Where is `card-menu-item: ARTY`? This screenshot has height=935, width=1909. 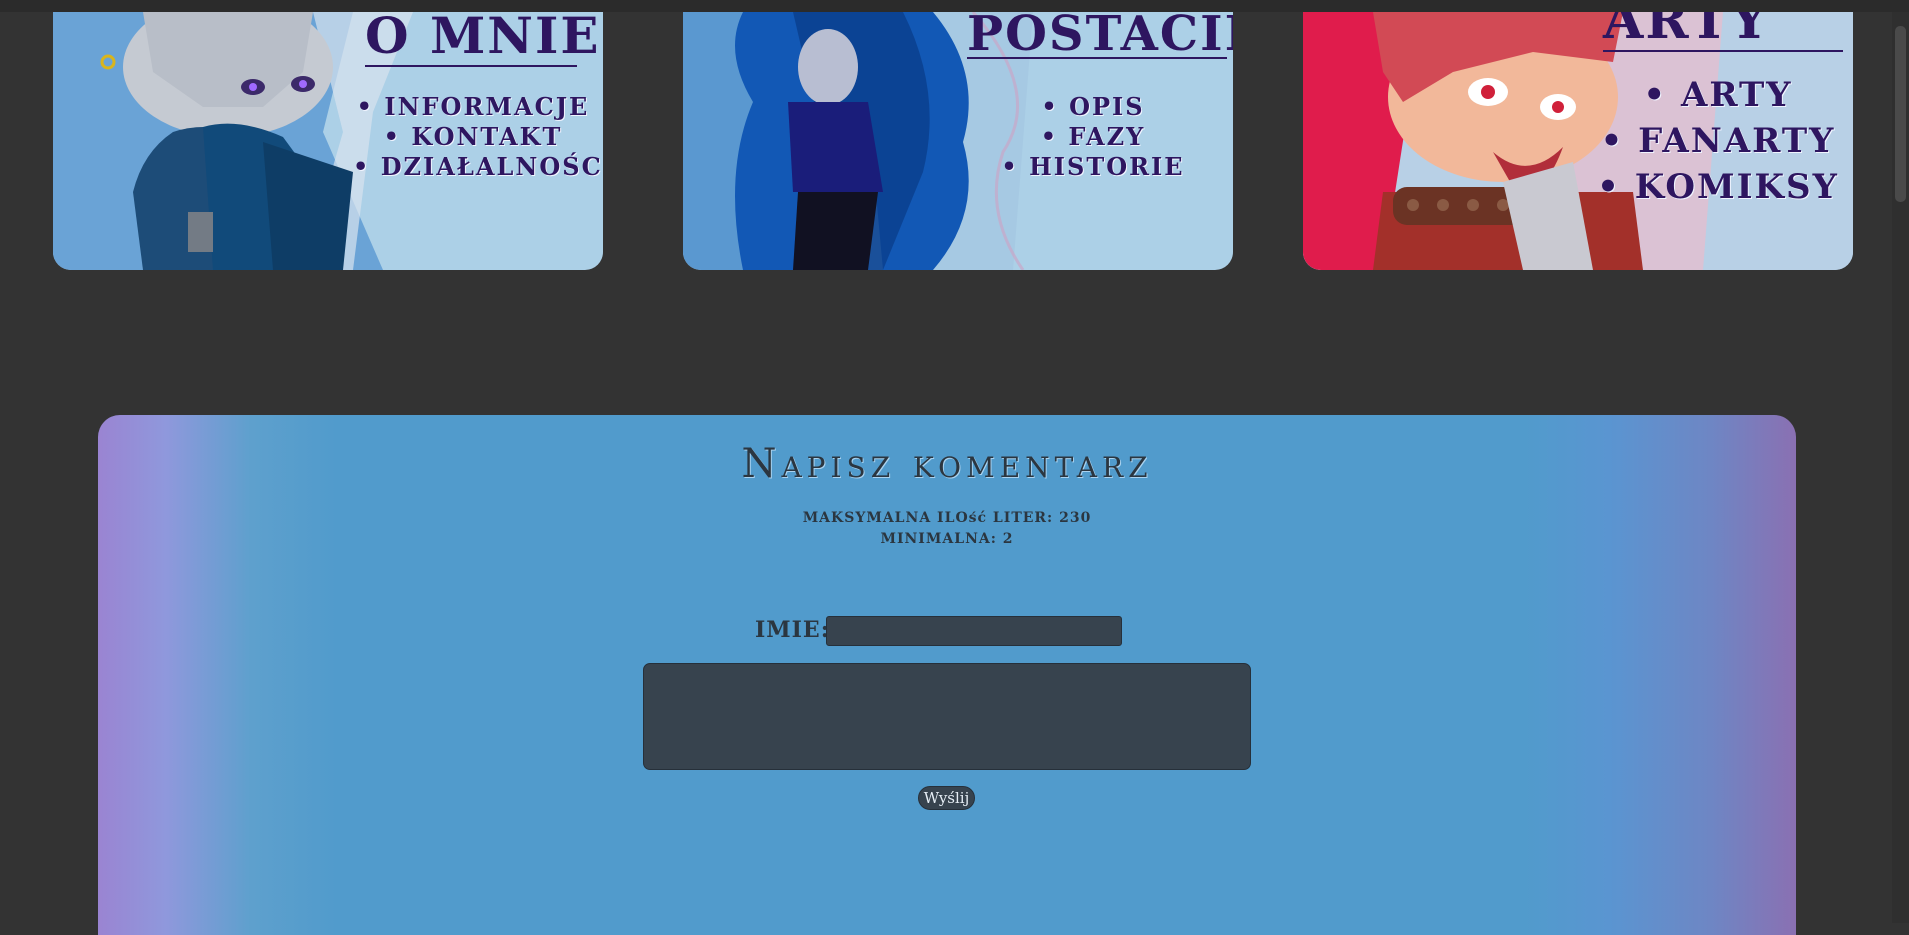
card-menu-item: ARTY is located at coordinates (1718, 95).